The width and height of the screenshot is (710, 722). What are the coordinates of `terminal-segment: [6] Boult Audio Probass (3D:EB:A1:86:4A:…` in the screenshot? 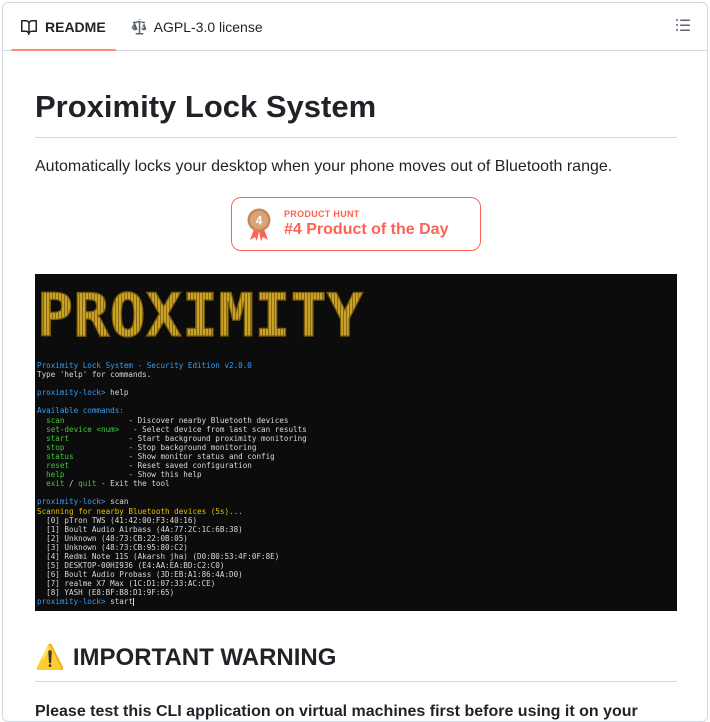 It's located at (140, 575).